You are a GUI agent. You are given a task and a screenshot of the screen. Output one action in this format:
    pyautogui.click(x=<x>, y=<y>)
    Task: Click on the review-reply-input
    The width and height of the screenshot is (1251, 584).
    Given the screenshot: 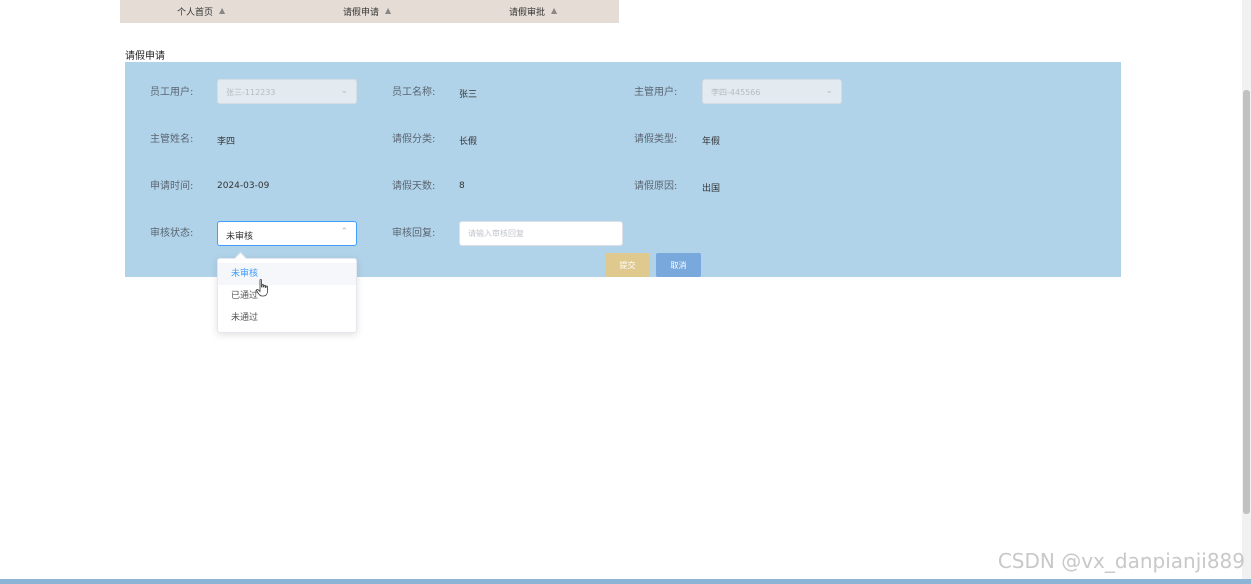 What is the action you would take?
    pyautogui.click(x=541, y=233)
    